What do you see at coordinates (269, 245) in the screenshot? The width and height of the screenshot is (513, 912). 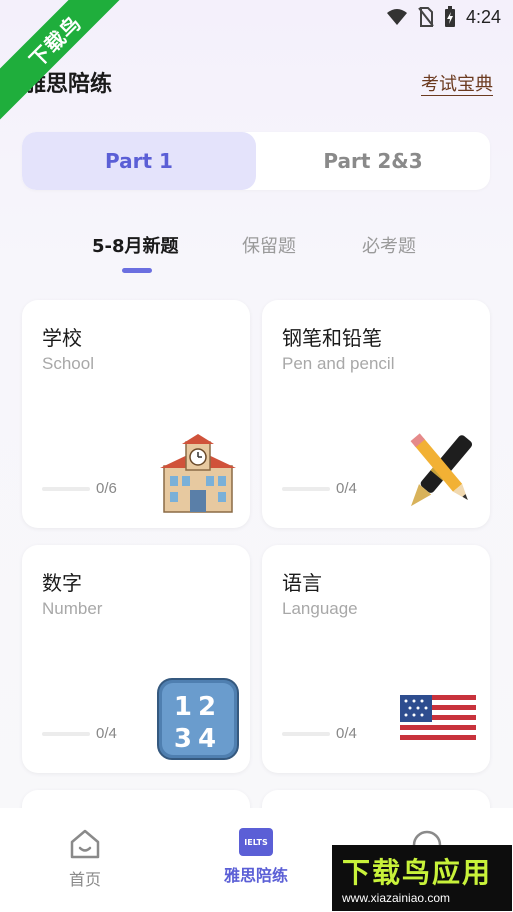 I see `subtab-retained-questions: 保留题` at bounding box center [269, 245].